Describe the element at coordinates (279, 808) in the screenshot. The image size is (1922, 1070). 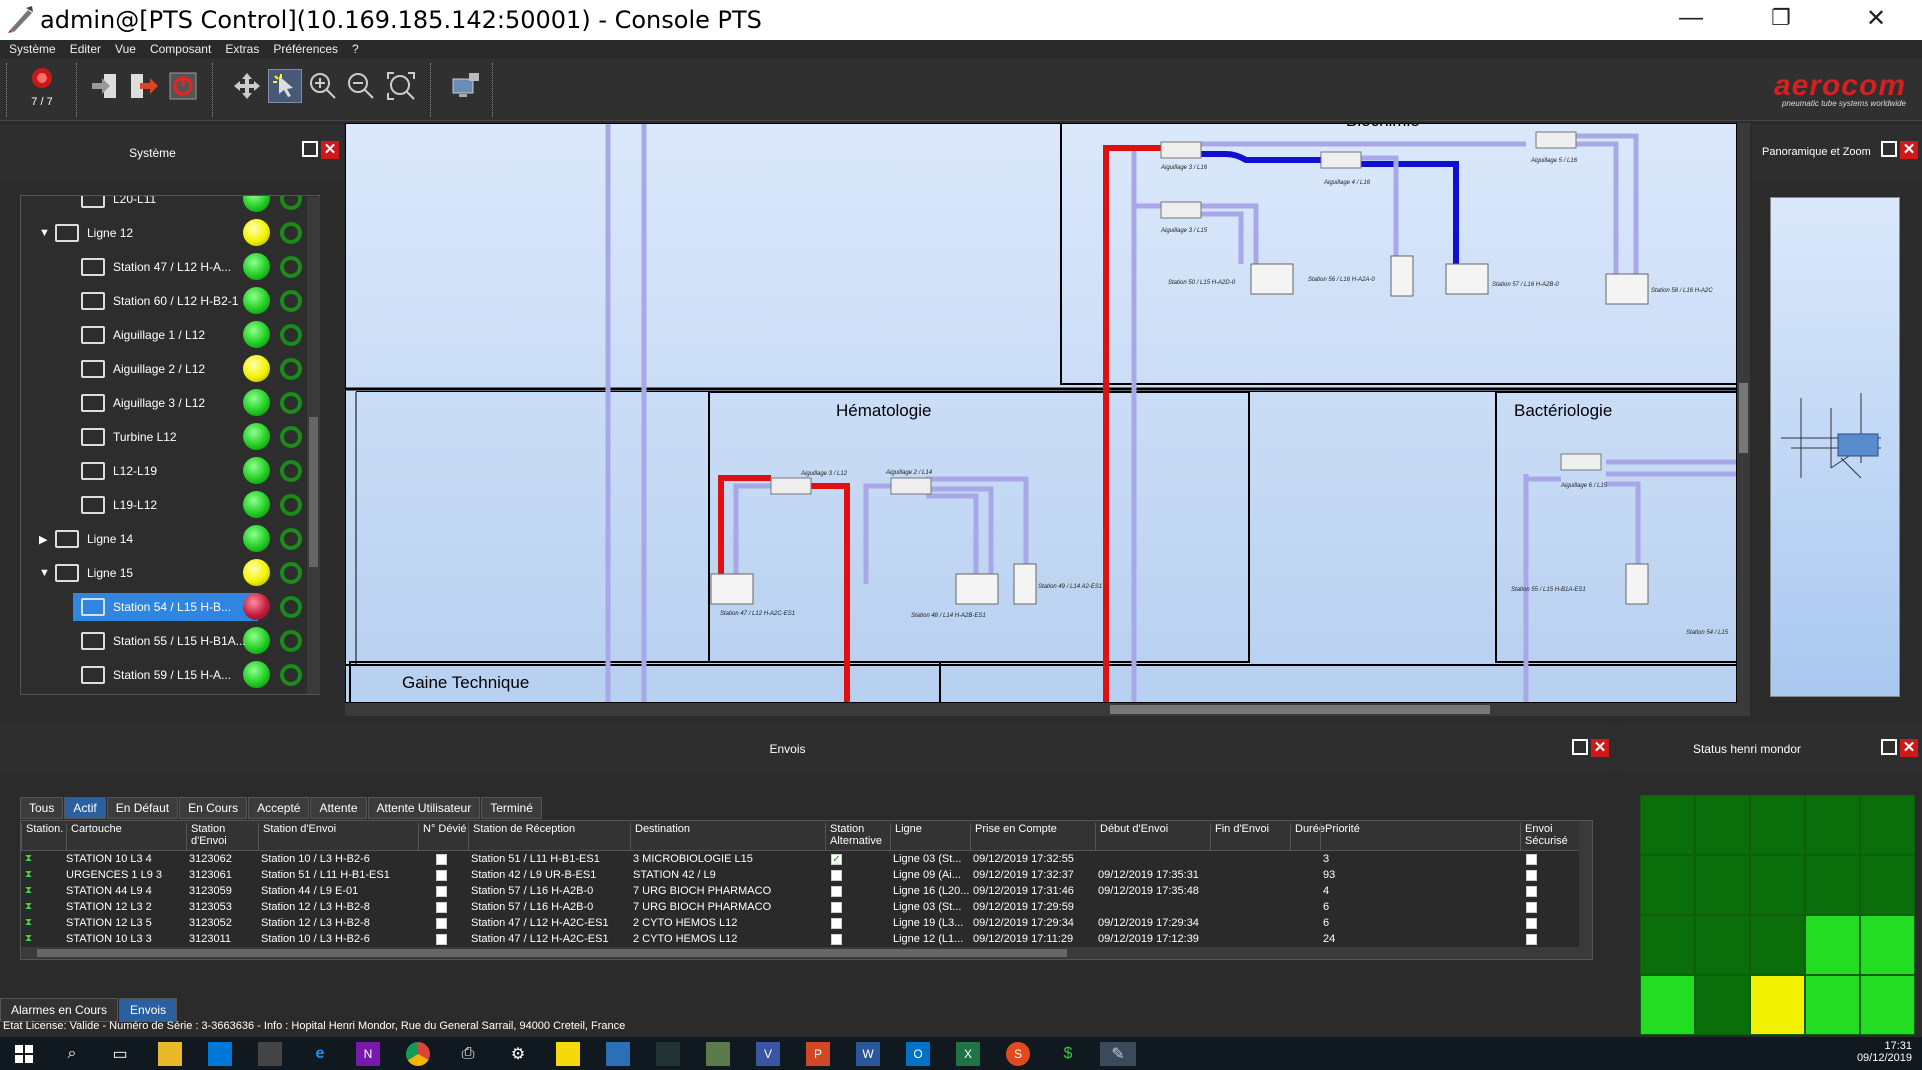
I see `tab-accepte: Accepté` at that location.